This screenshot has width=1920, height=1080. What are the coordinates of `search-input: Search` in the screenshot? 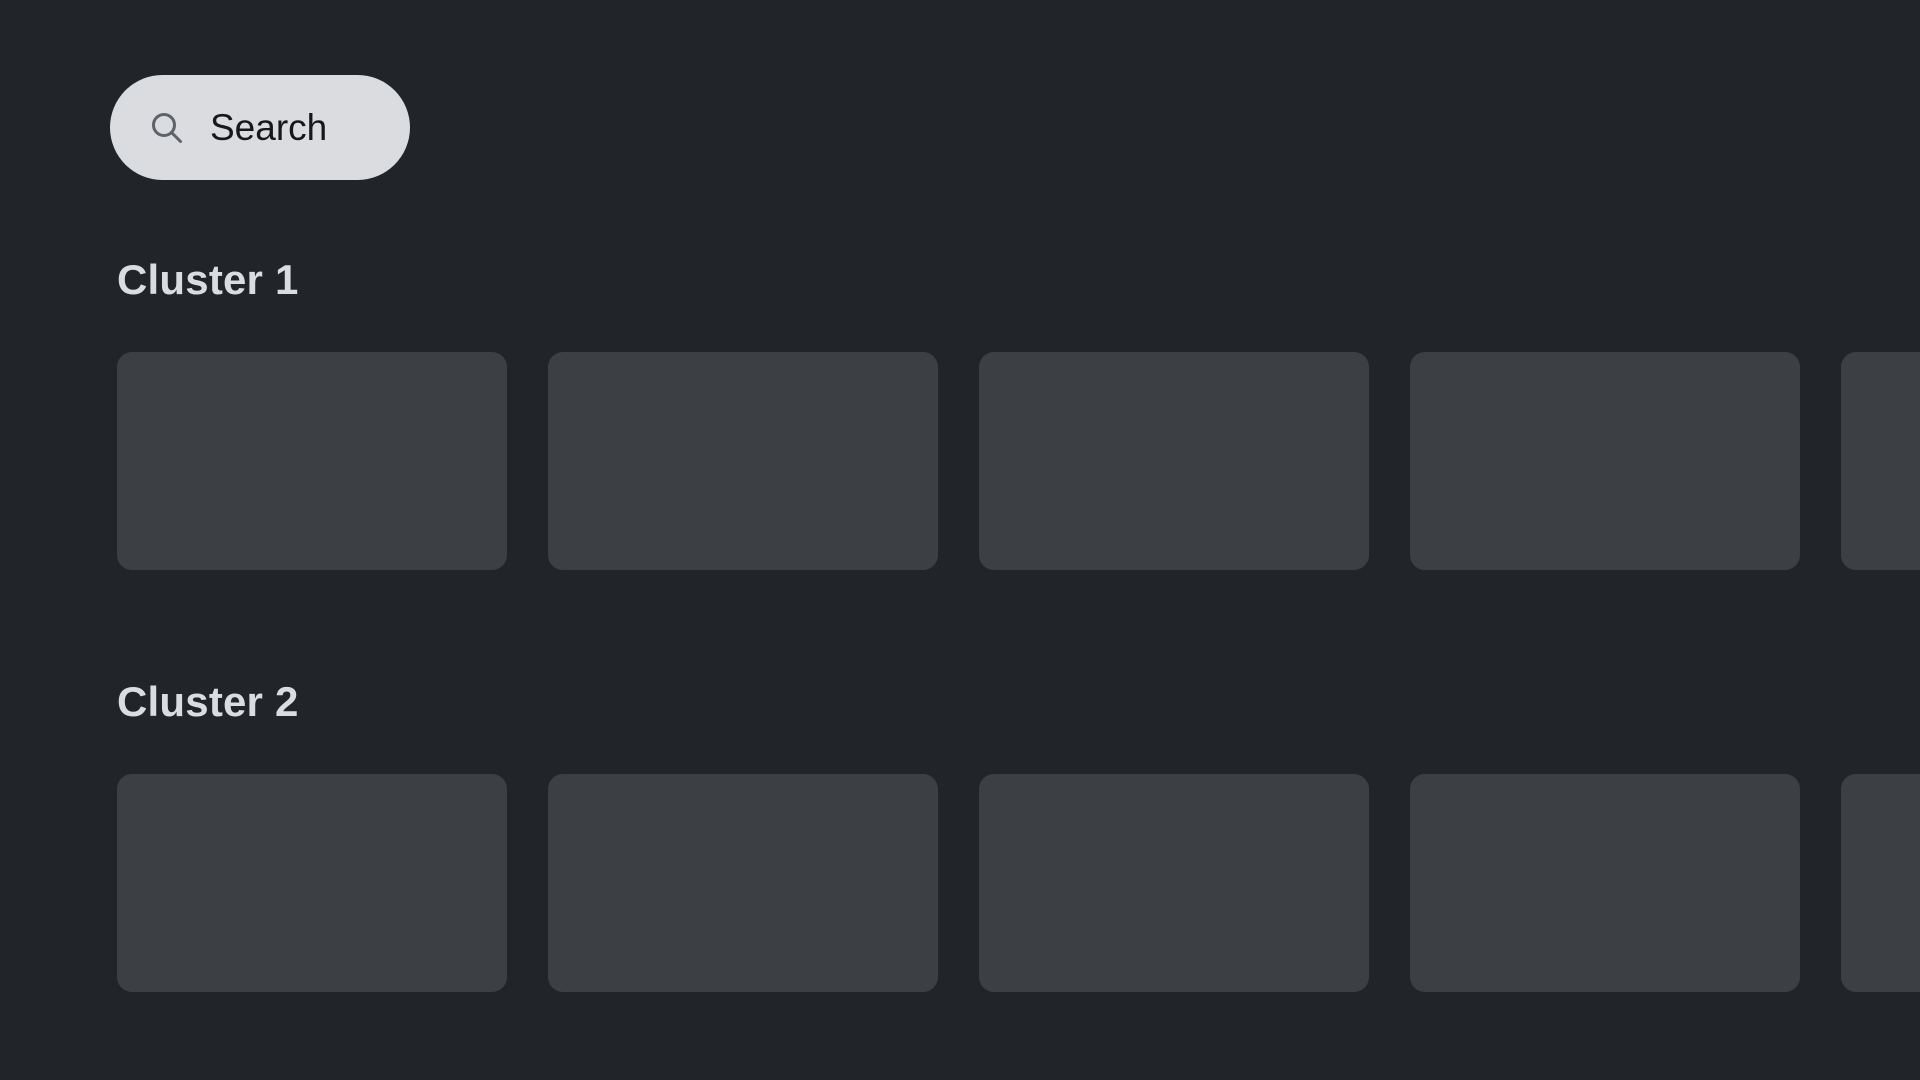 It's located at (268, 127).